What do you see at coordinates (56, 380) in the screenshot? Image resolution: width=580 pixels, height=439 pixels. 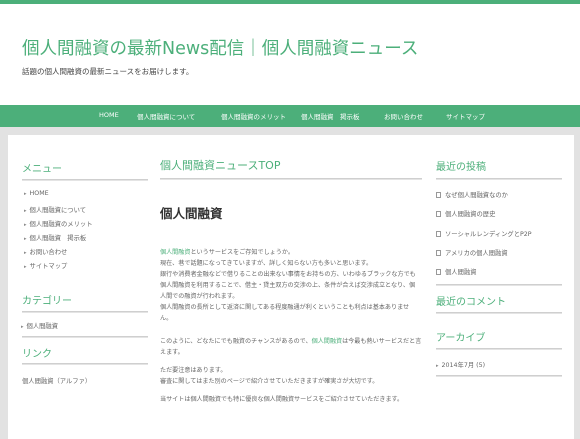 I see `links-item: 個人間融資（アルファ）` at bounding box center [56, 380].